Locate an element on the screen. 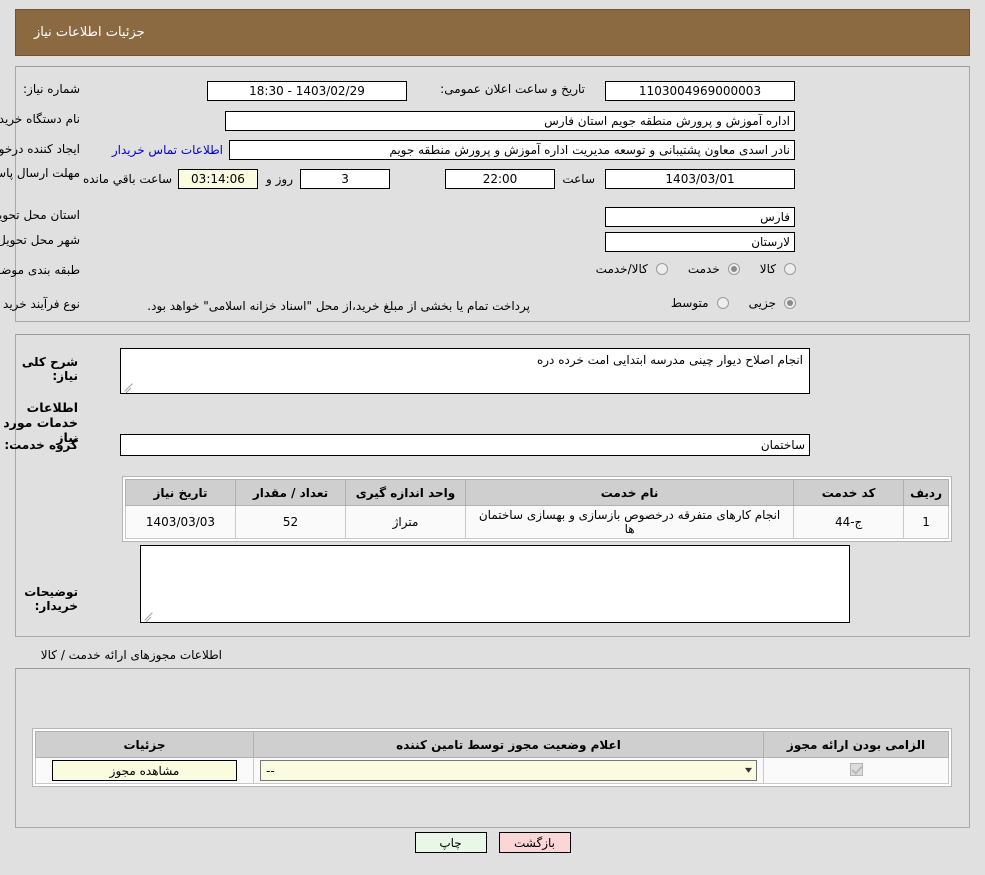 The image size is (985, 875). process-option-jozii: جزیی is located at coordinates (774, 303).